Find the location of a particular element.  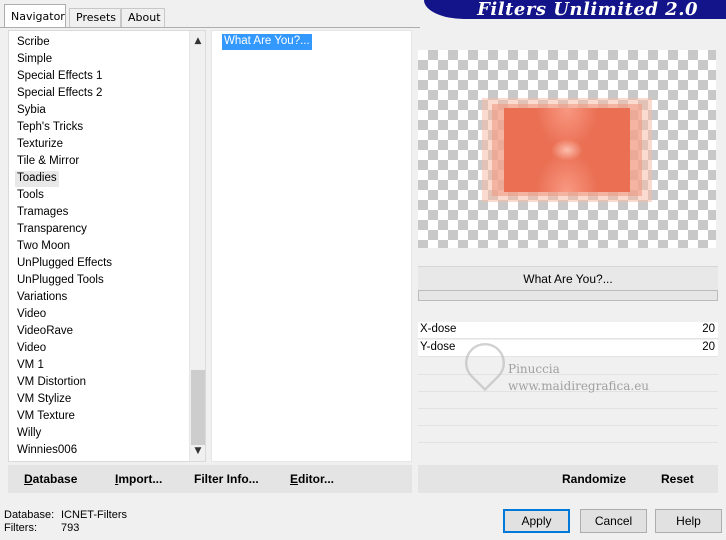

status-database-value: ICNET-Filters is located at coordinates (94, 515).